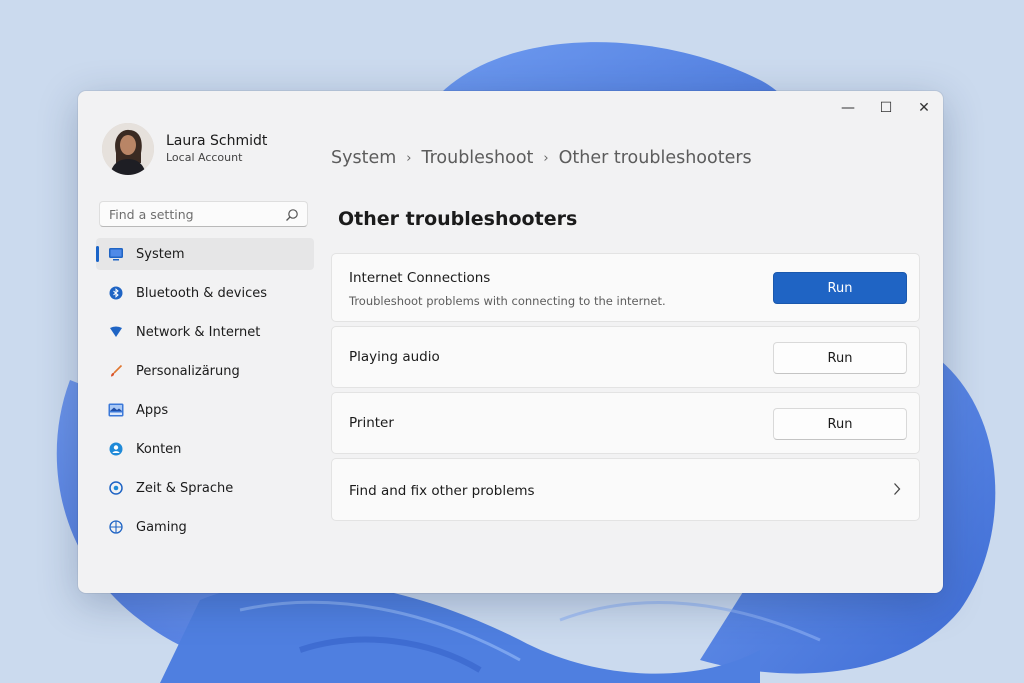 The image size is (1024, 683). Describe the element at coordinates (205, 410) in the screenshot. I see `sidebar-item-apps: Apps` at that location.